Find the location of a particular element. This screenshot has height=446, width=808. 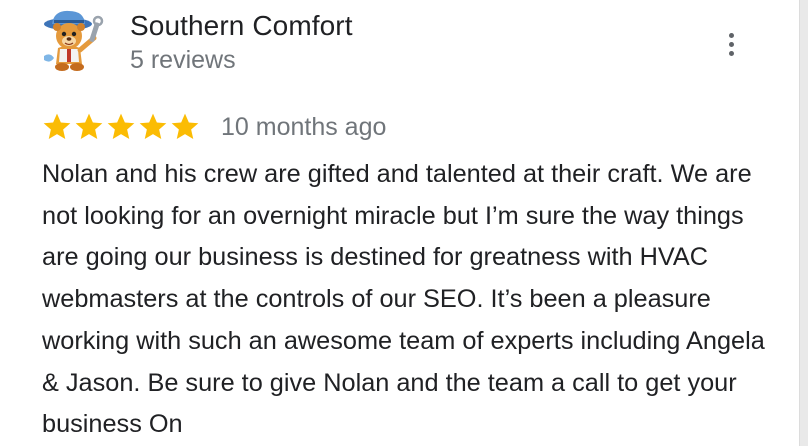

star-rating is located at coordinates (121, 127).